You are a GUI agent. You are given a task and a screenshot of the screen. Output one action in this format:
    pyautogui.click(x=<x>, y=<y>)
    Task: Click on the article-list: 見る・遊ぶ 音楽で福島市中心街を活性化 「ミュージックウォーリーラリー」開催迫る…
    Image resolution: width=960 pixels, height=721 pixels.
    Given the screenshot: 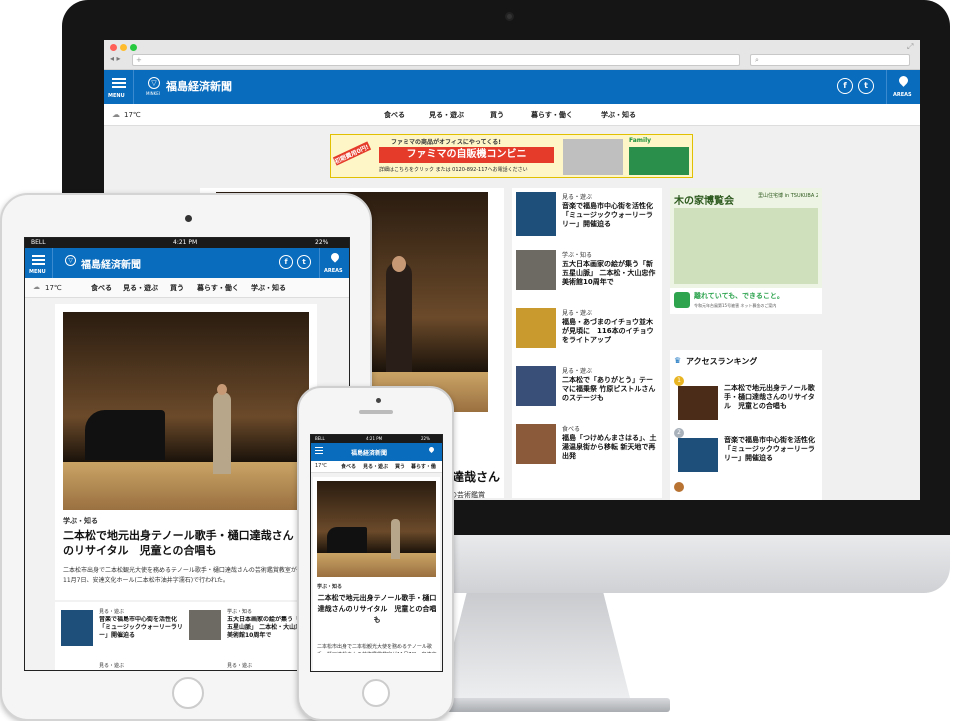 What is the action you would take?
    pyautogui.click(x=587, y=343)
    